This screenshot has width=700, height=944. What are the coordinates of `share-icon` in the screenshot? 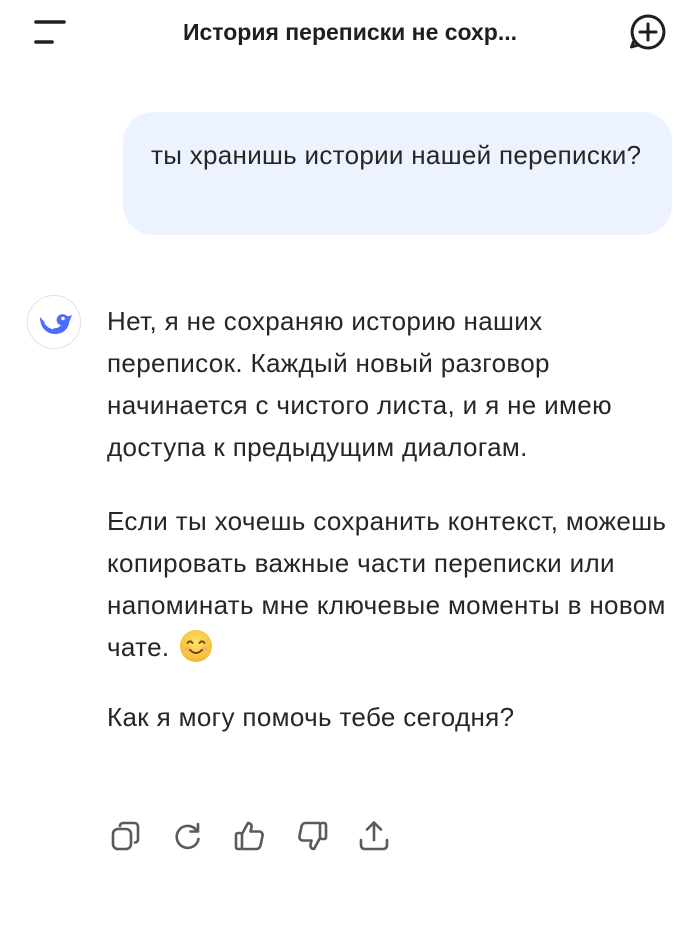 It's located at (374, 836).